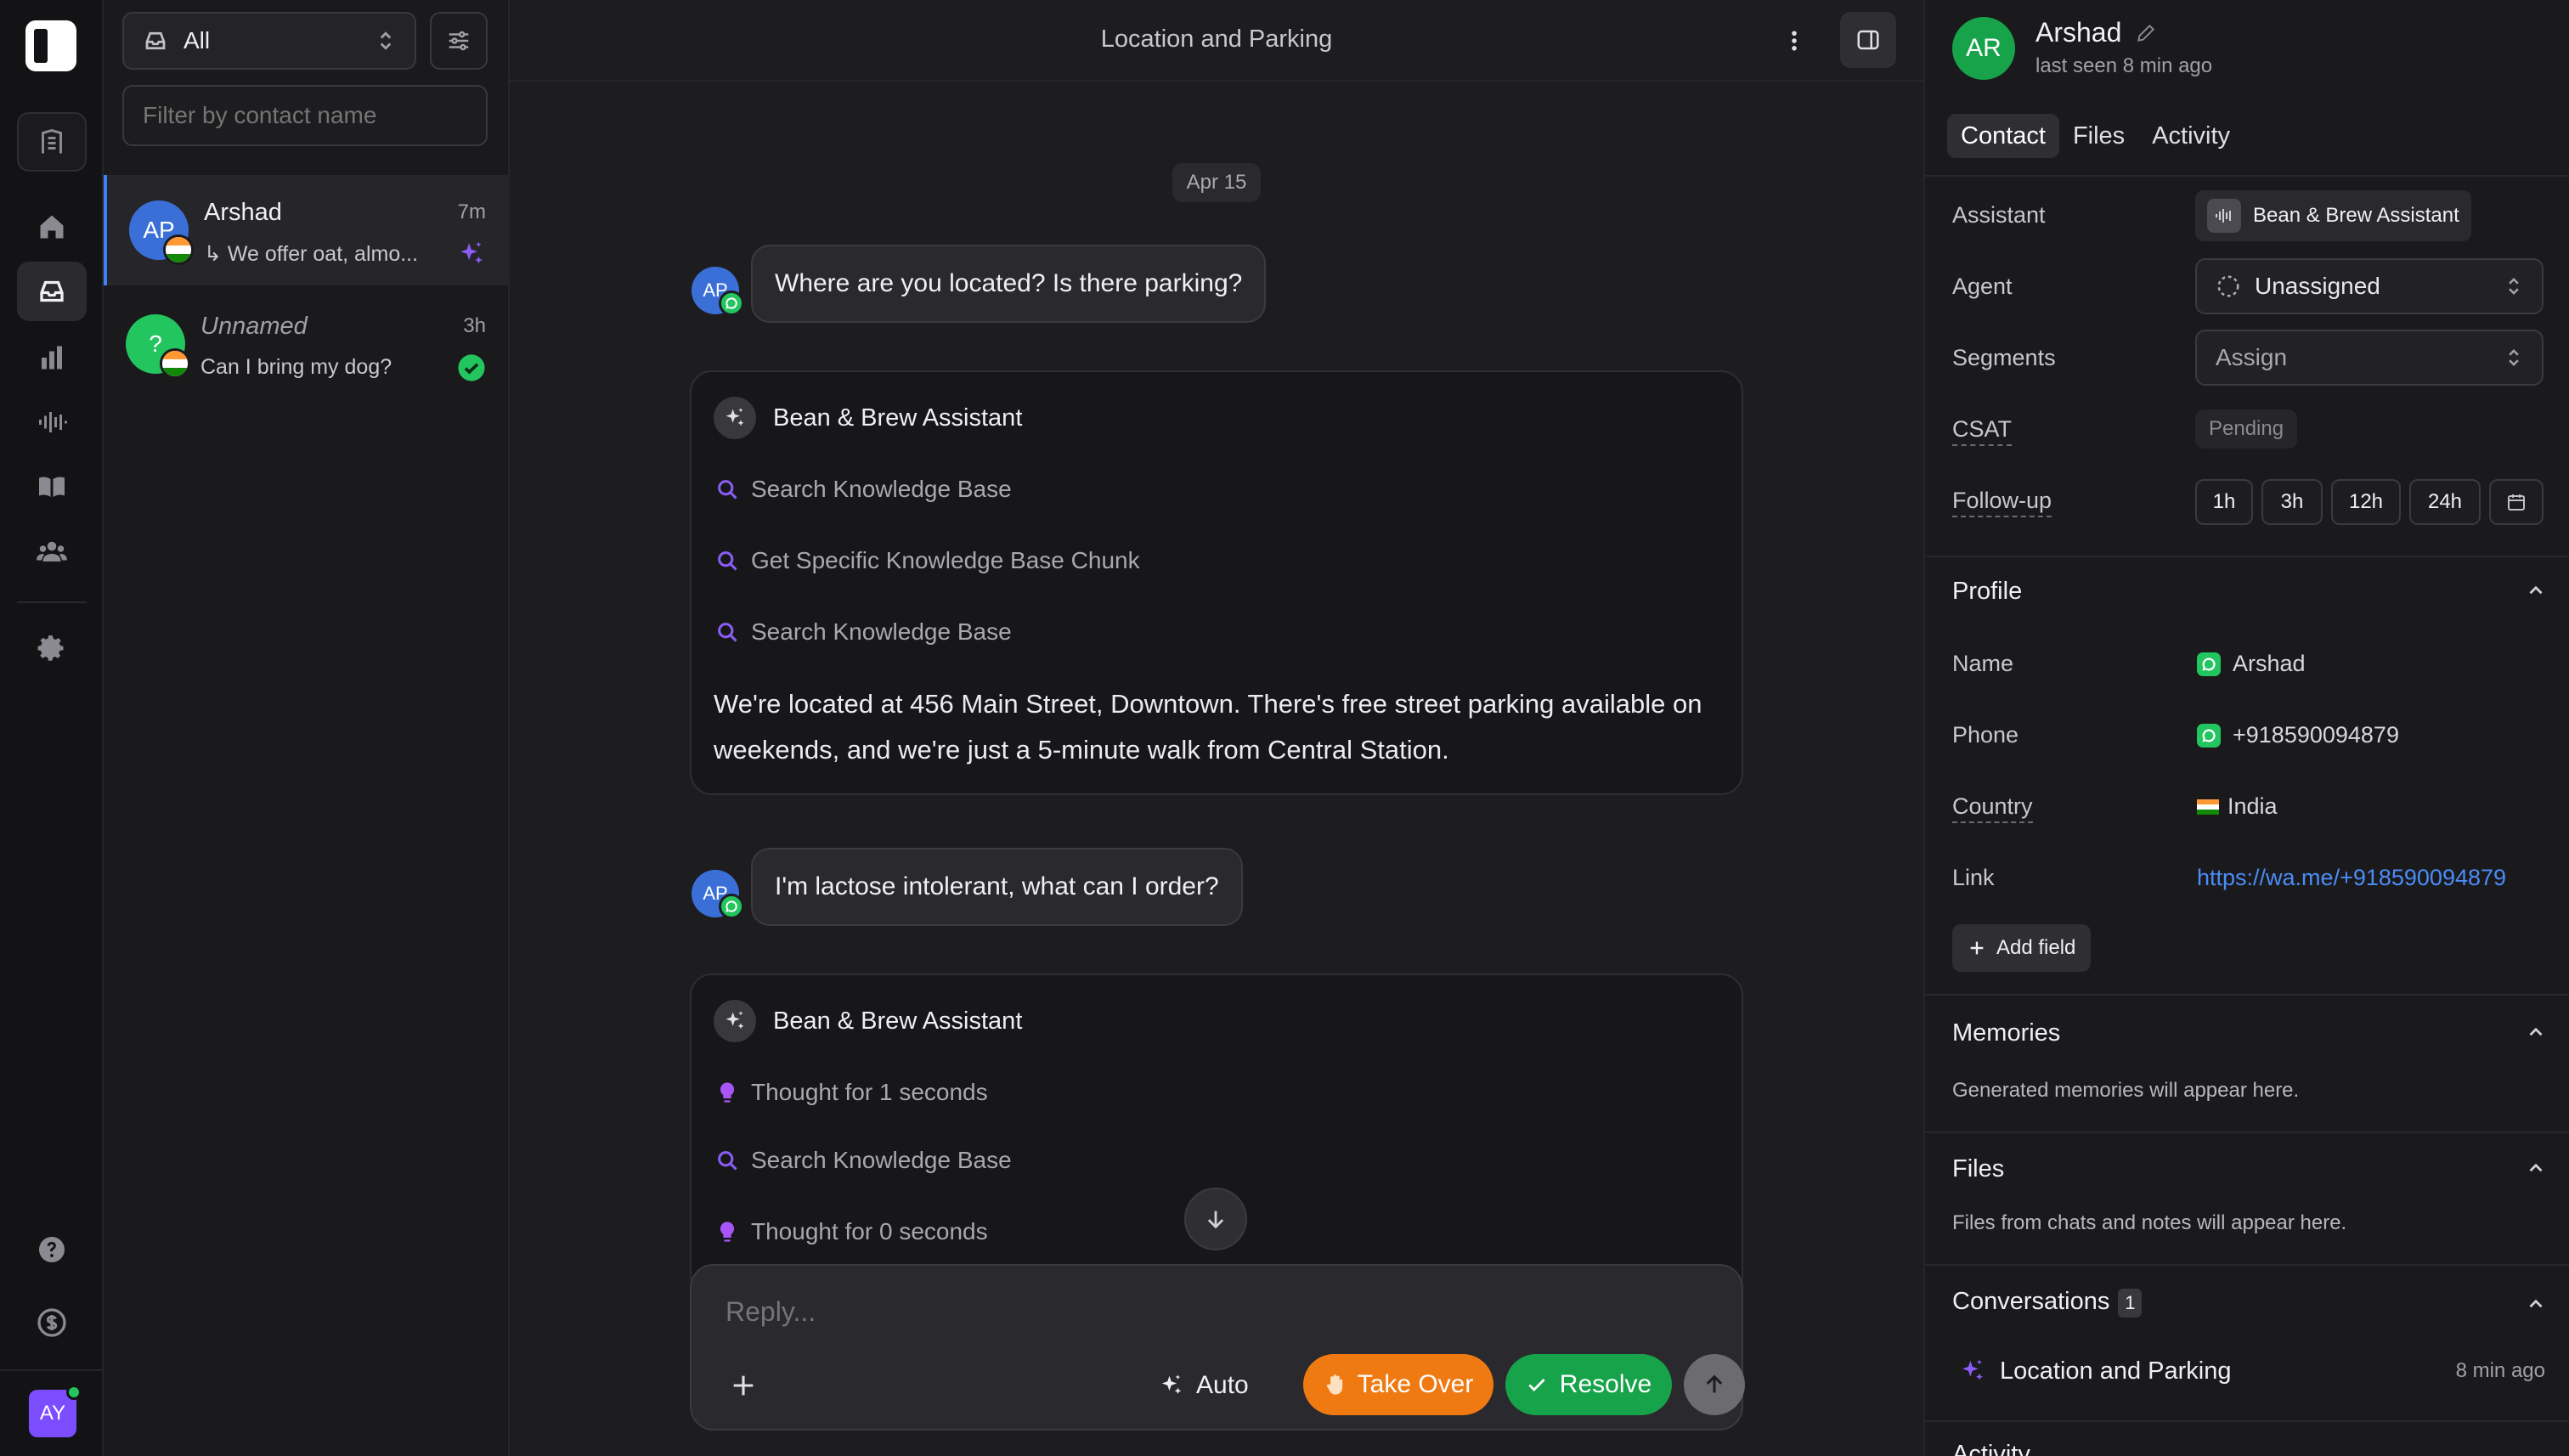  I want to click on conversations-section-title: Conversations 1, so click(2048, 1303).